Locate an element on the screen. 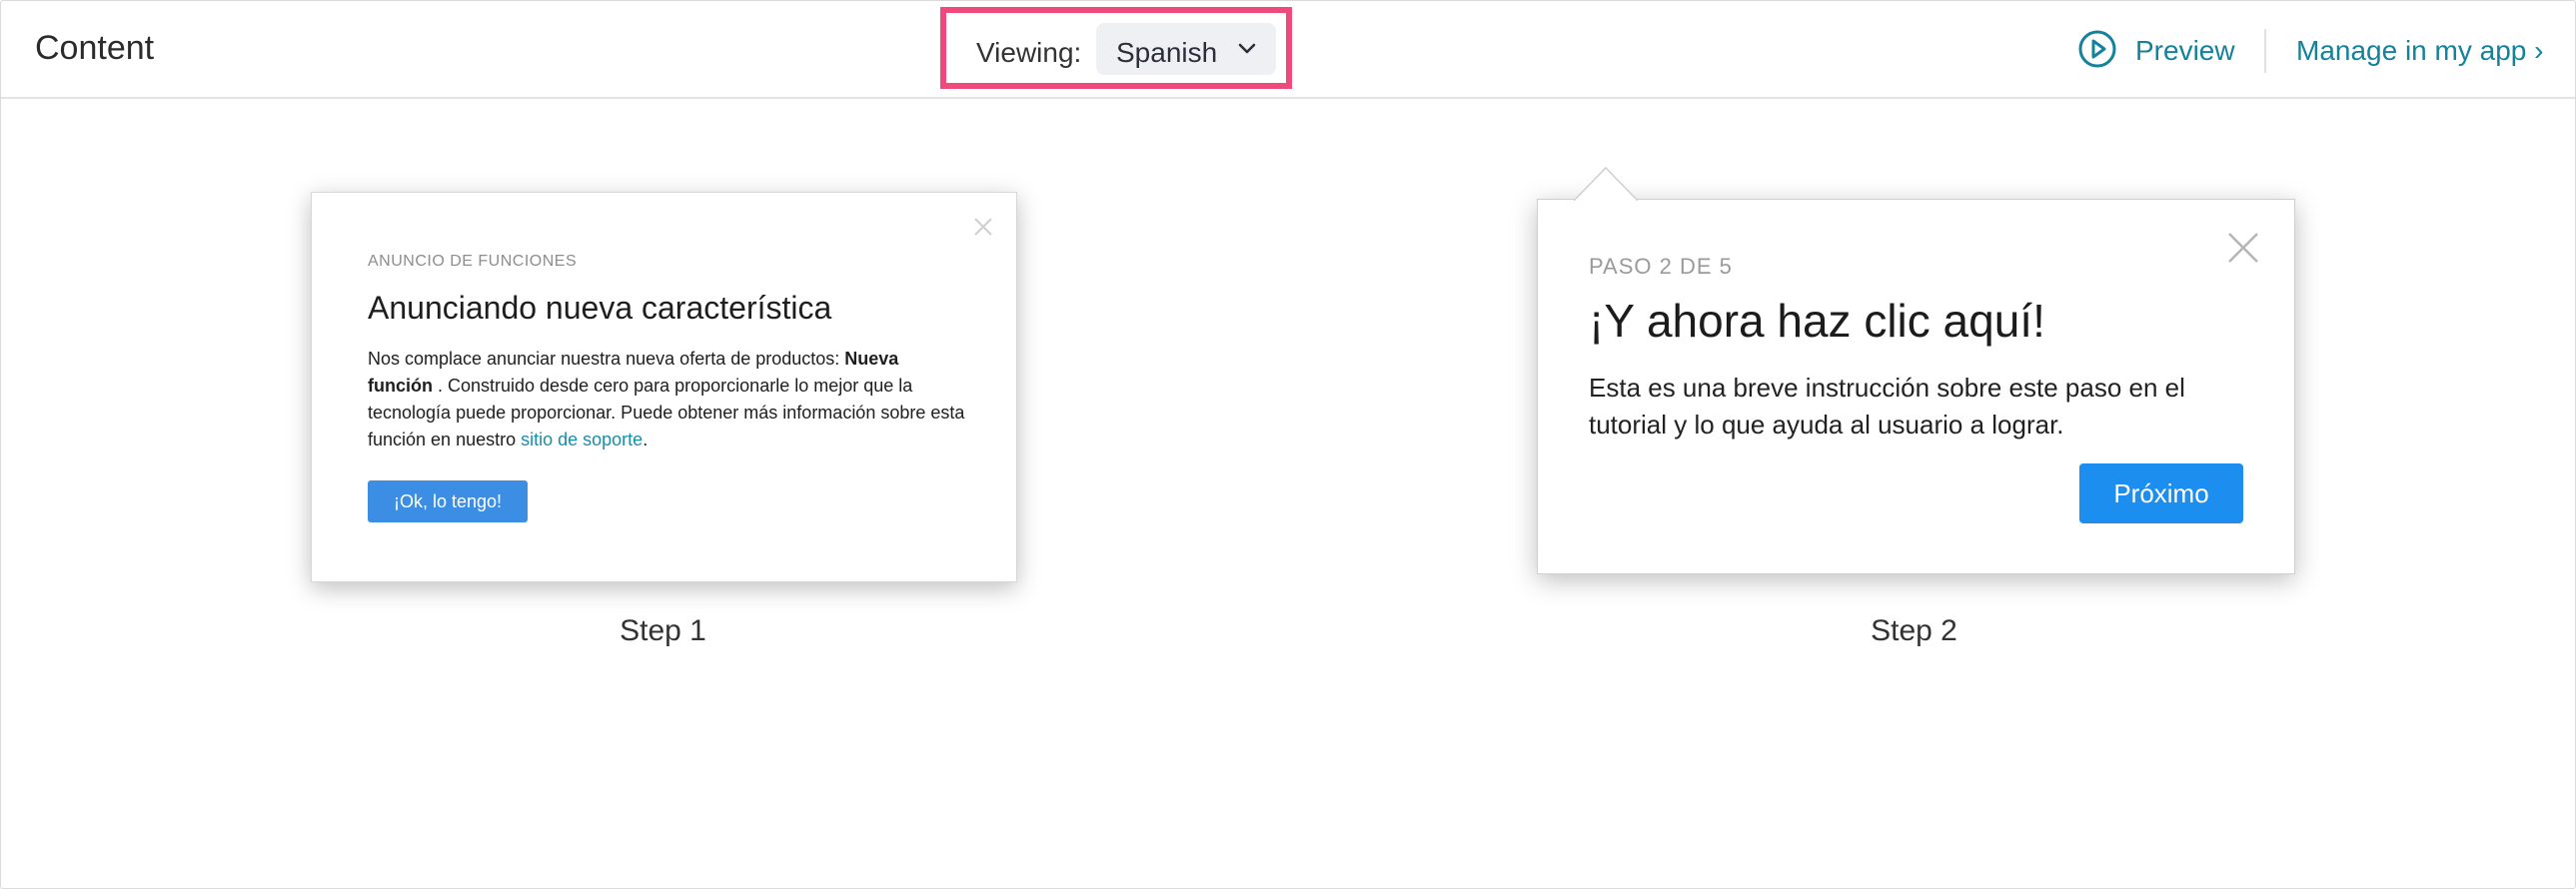  chevron-down-icon is located at coordinates (1247, 48).